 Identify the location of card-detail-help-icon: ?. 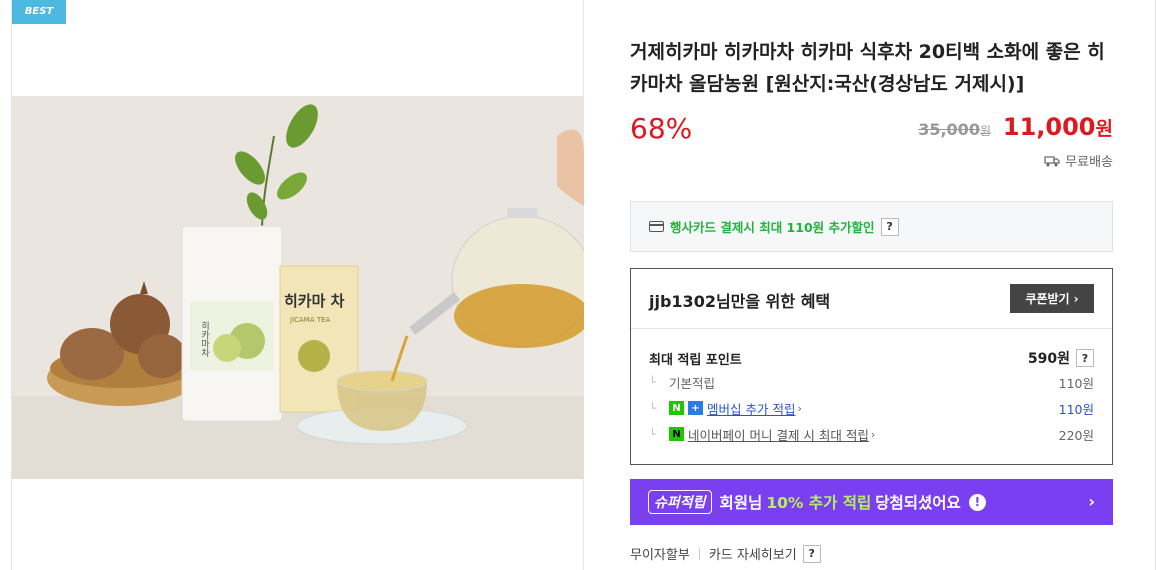
(811, 553).